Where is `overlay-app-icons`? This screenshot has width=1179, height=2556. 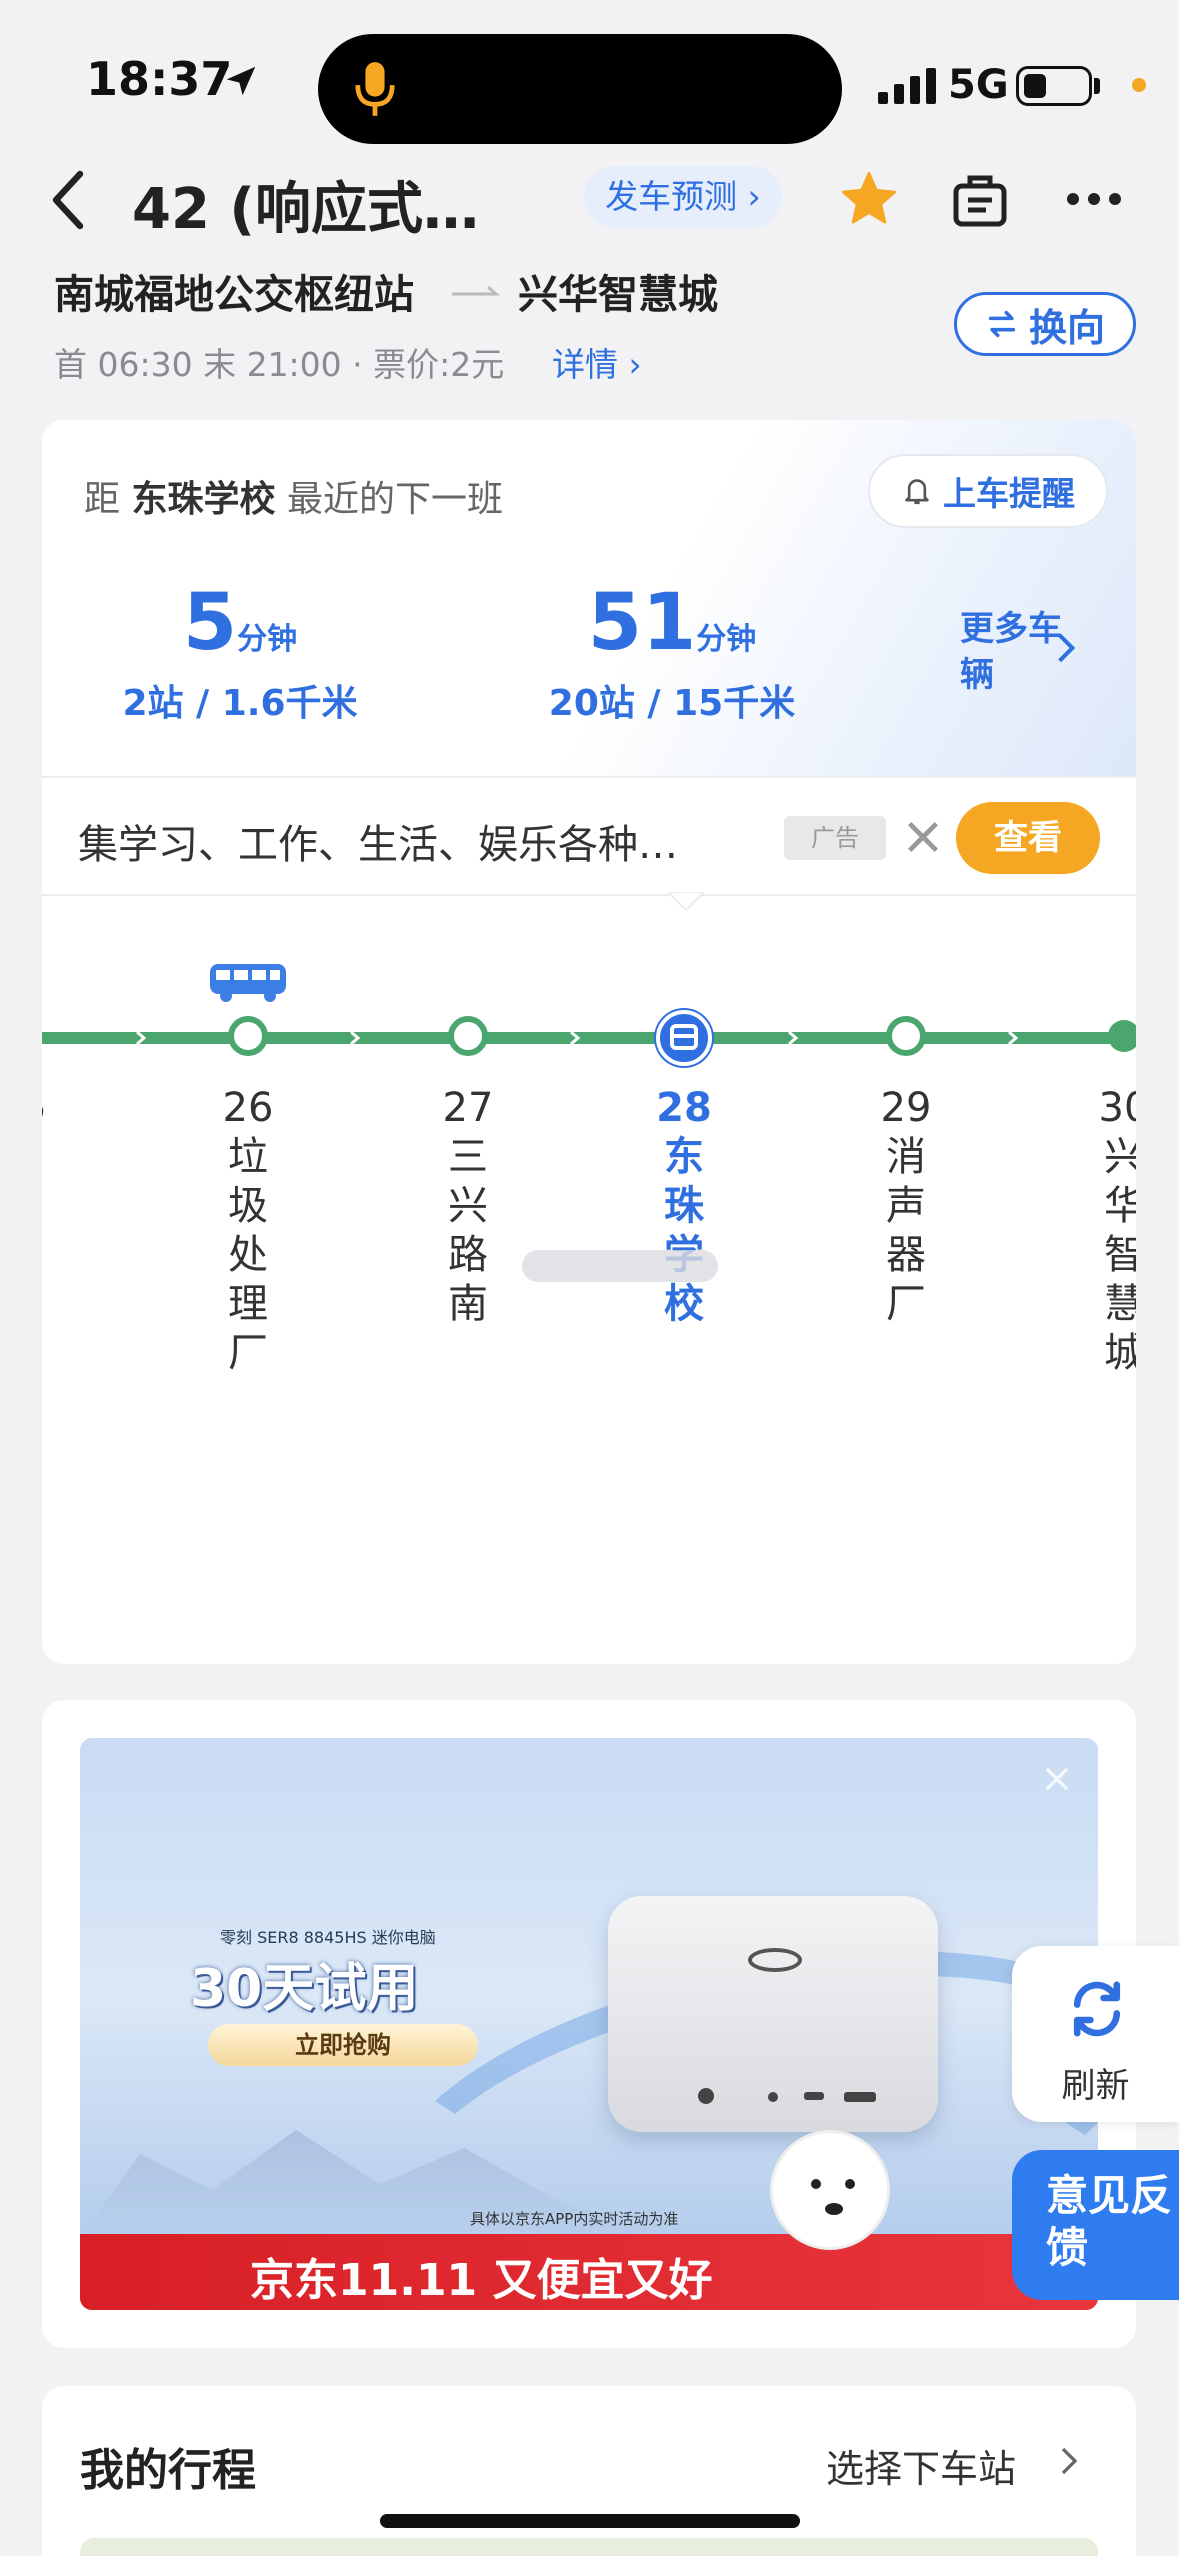
overlay-app-icons is located at coordinates (620, 1266).